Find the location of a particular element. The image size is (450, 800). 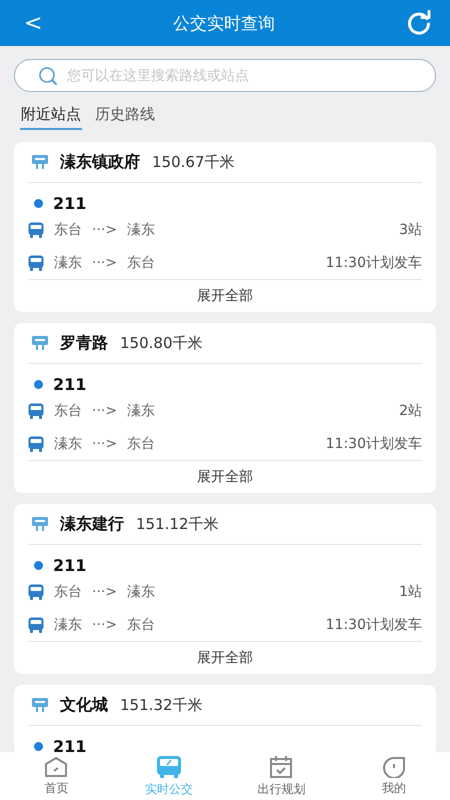

station-distance: 151.32千米 is located at coordinates (161, 705).